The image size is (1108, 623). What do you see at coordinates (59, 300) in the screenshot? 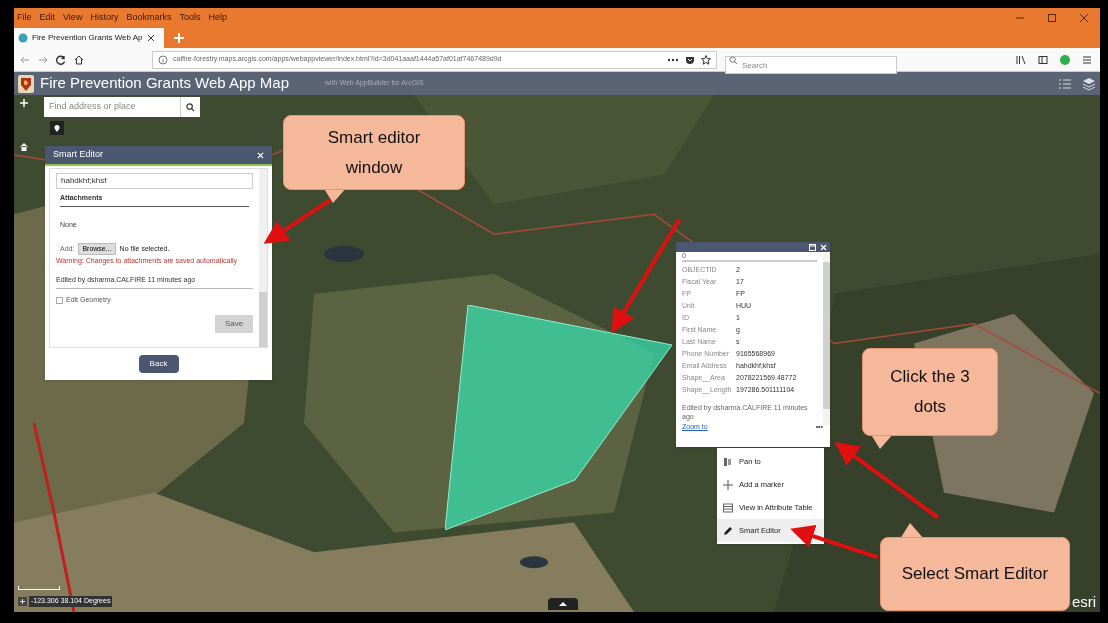
I see `checkbox` at bounding box center [59, 300].